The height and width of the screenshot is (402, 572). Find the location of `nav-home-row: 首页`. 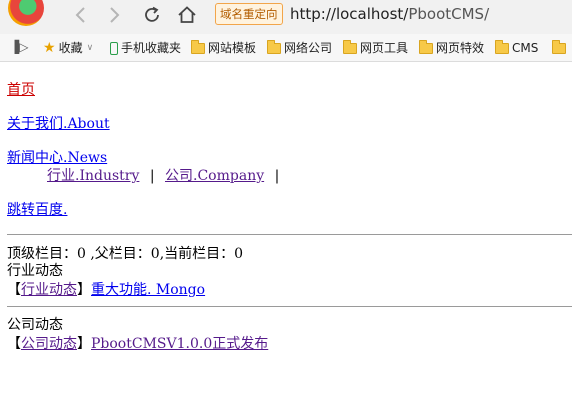

nav-home-row: 首页 is located at coordinates (21, 90).